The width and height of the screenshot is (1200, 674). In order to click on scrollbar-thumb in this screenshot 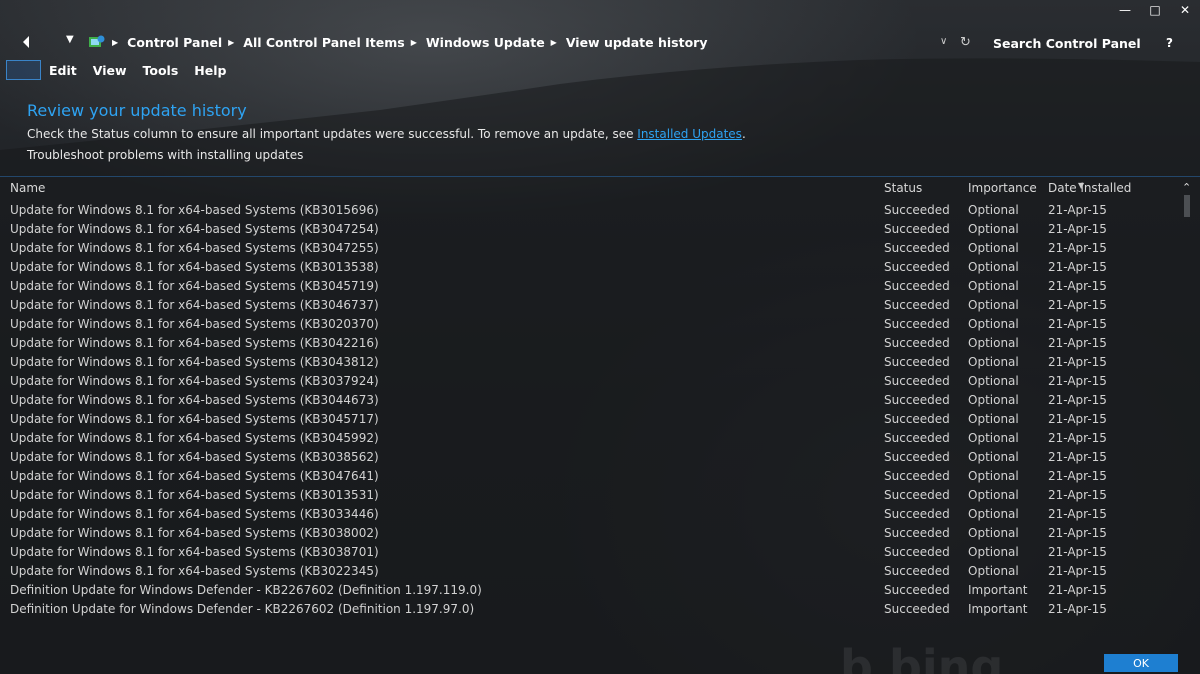, I will do `click(1187, 206)`.